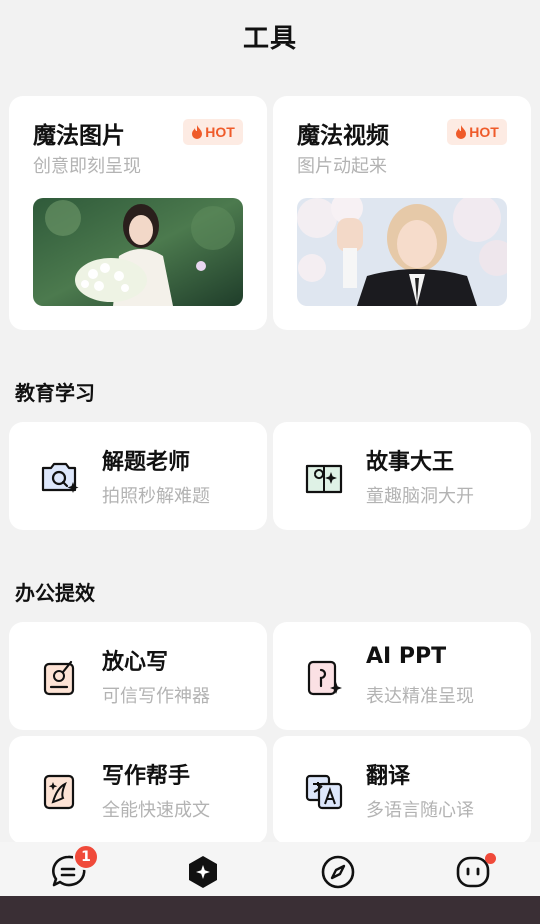 This screenshot has width=540, height=924. Describe the element at coordinates (270, 910) in the screenshot. I see `home-indicator-bar` at that location.